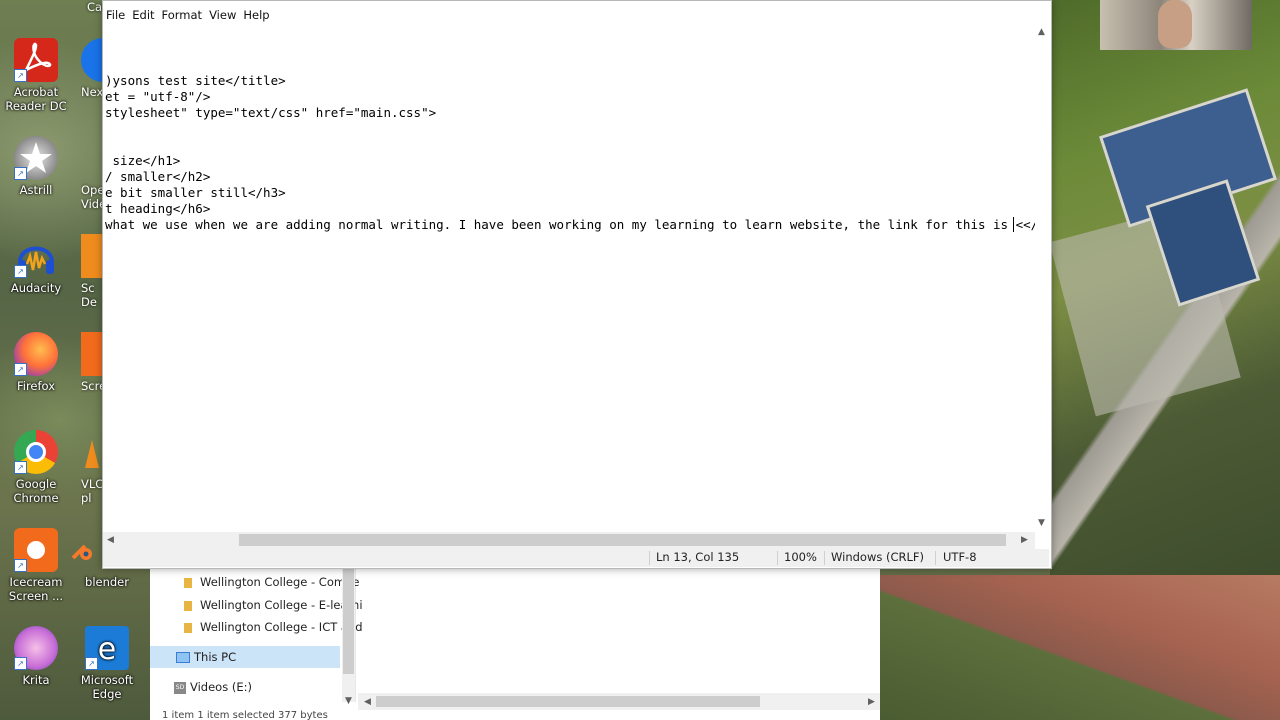  Describe the element at coordinates (195, 192) in the screenshot. I see `code-line: e bit smaller still</h3>` at that location.